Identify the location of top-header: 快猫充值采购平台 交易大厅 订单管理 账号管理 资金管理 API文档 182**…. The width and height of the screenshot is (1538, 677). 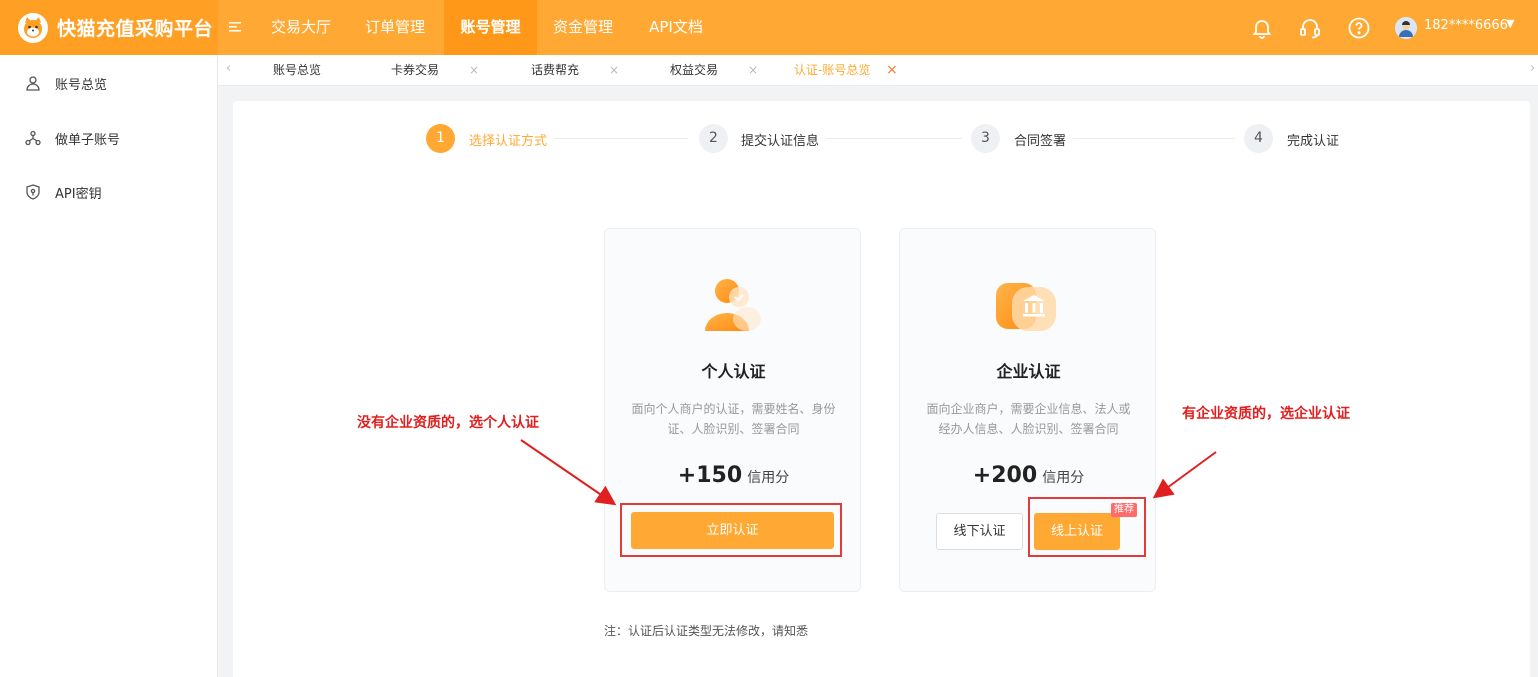
(769, 27).